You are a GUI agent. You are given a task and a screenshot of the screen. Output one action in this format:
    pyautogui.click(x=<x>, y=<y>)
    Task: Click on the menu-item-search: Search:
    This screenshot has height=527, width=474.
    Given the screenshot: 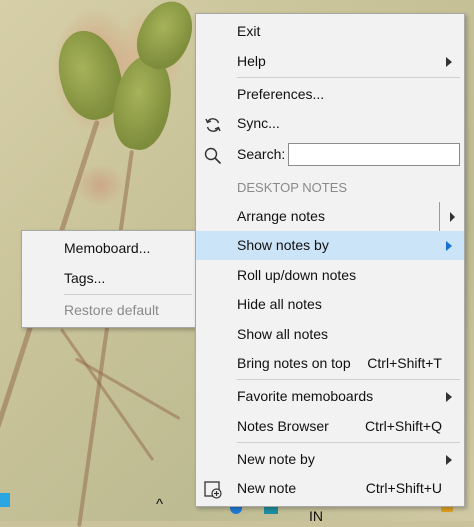 What is the action you would take?
    pyautogui.click(x=330, y=154)
    